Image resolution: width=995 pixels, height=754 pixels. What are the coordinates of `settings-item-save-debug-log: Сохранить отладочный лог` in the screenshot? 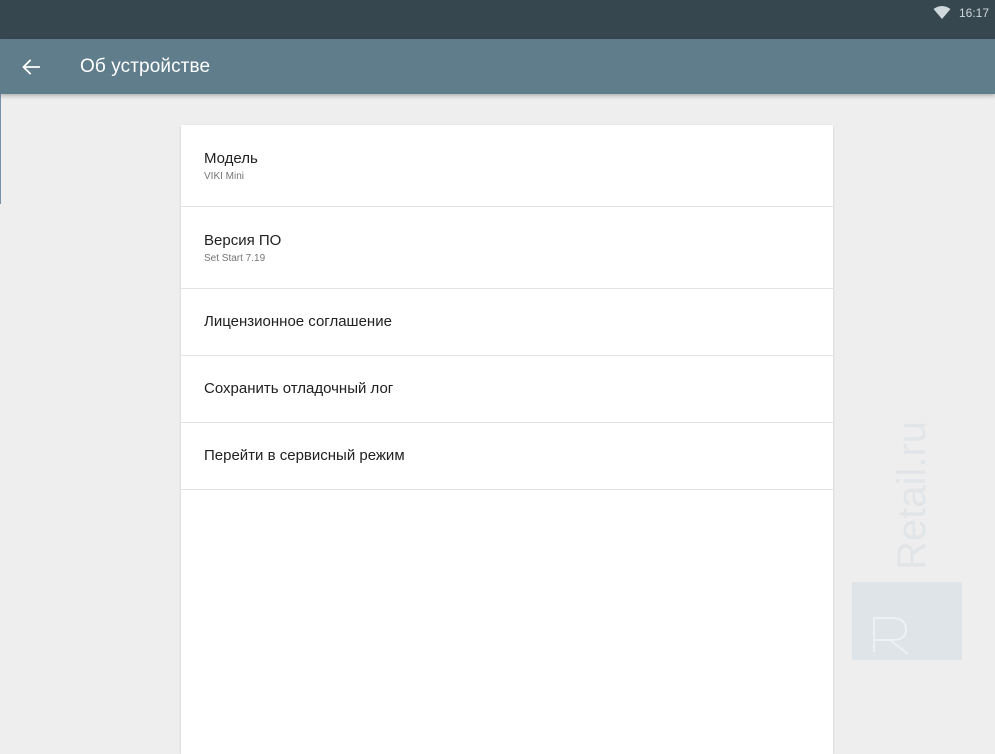 It's located at (507, 389).